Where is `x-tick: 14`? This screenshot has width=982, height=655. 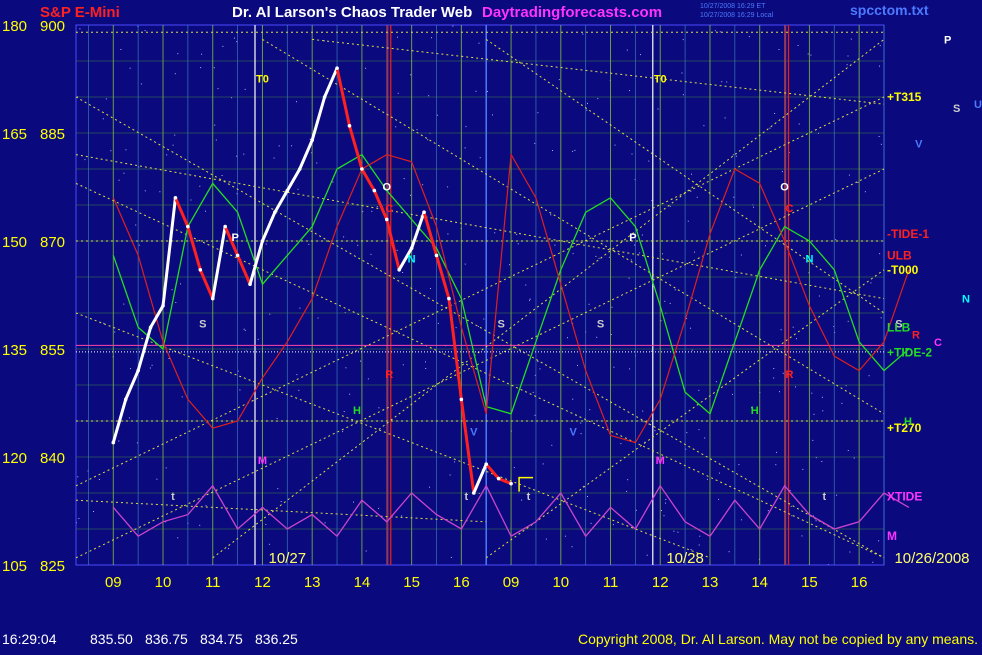 x-tick: 14 is located at coordinates (759, 582).